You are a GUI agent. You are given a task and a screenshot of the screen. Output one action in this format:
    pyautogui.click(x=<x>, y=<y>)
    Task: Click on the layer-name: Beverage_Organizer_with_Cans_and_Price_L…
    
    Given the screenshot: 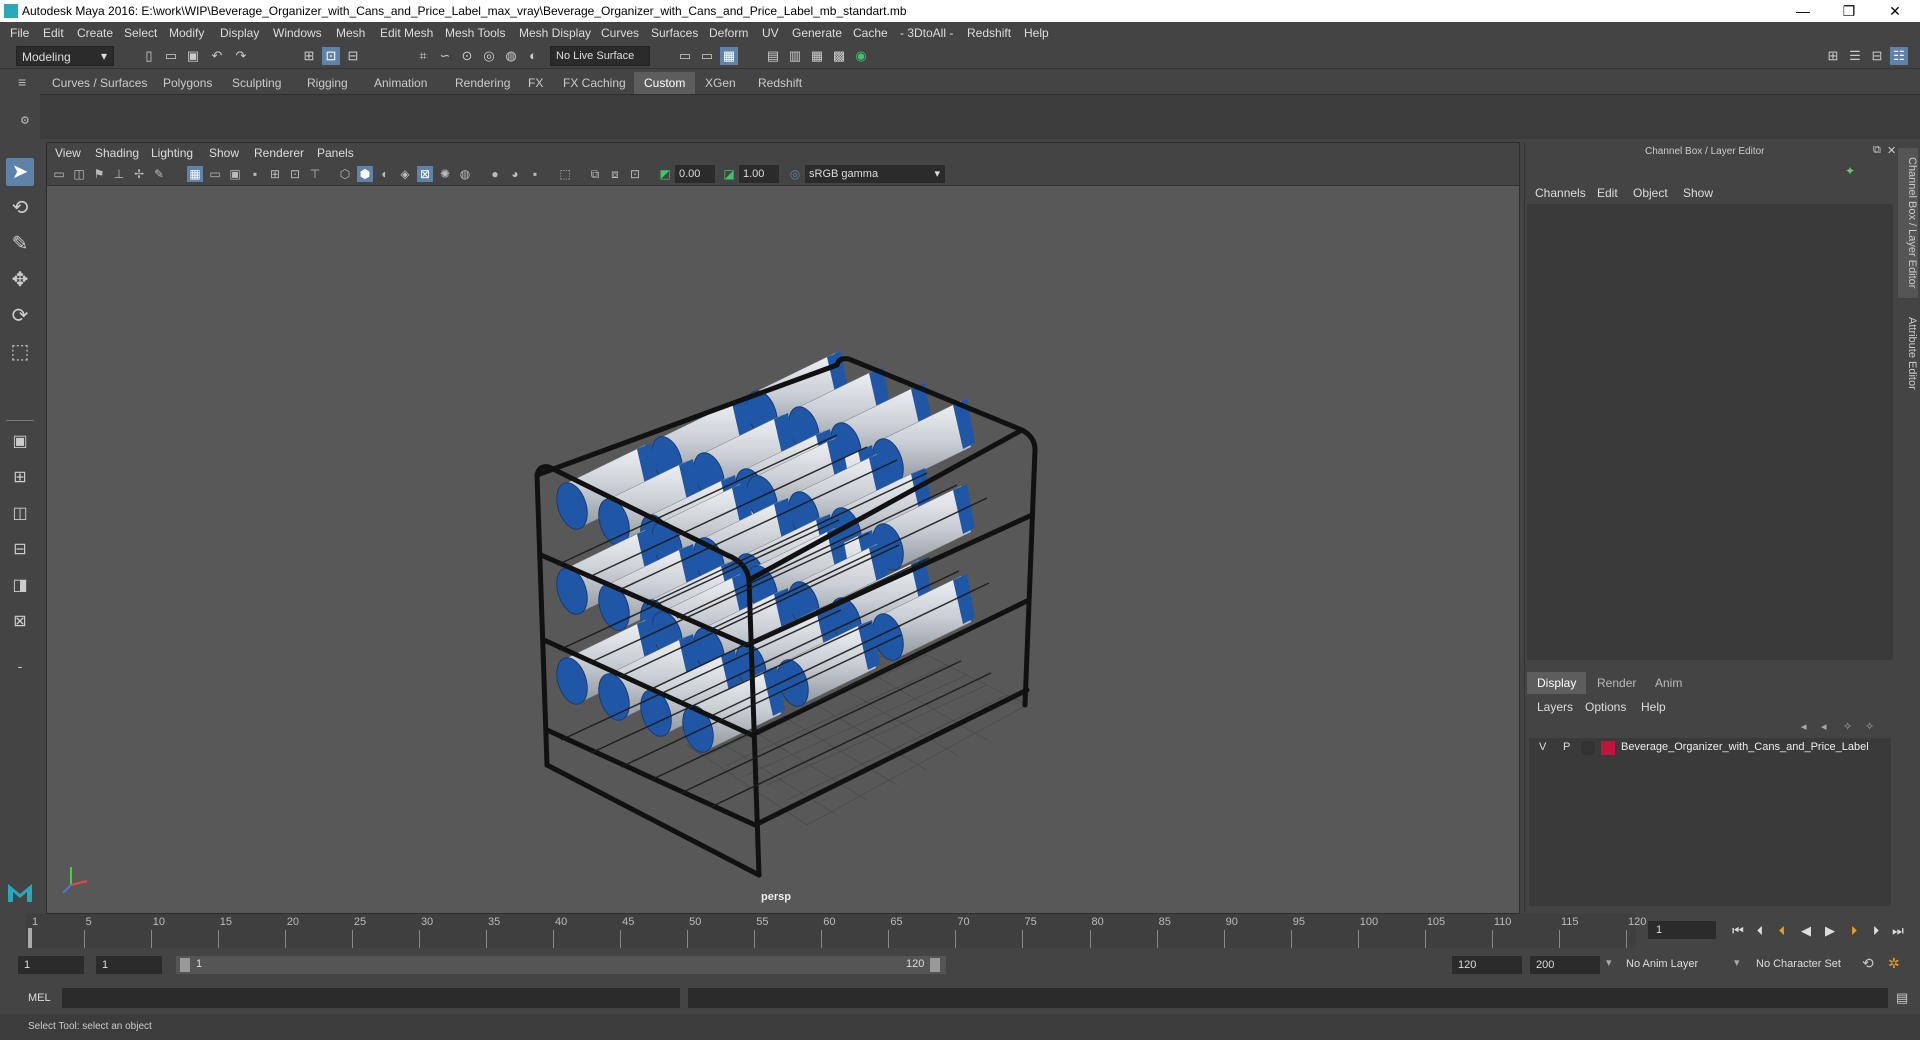 What is the action you would take?
    pyautogui.click(x=1745, y=747)
    